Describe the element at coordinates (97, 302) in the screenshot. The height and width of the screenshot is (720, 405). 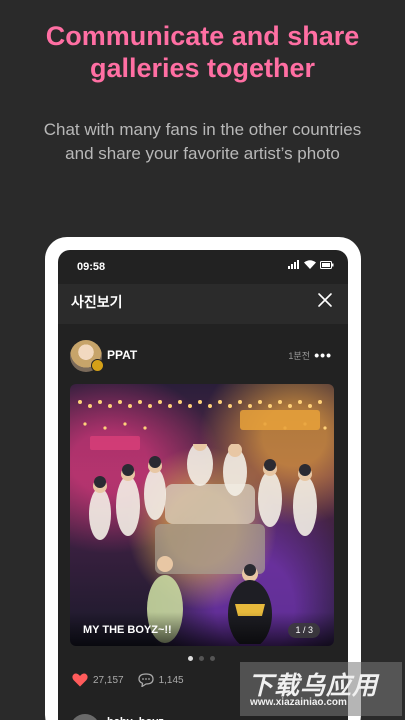
I see `page-title: 사진보기` at that location.